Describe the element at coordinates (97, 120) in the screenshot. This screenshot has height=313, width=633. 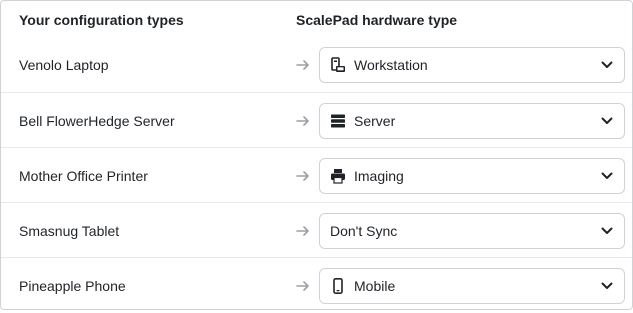
I see `configuration-type-label: Bell FlowerHedge Server` at that location.